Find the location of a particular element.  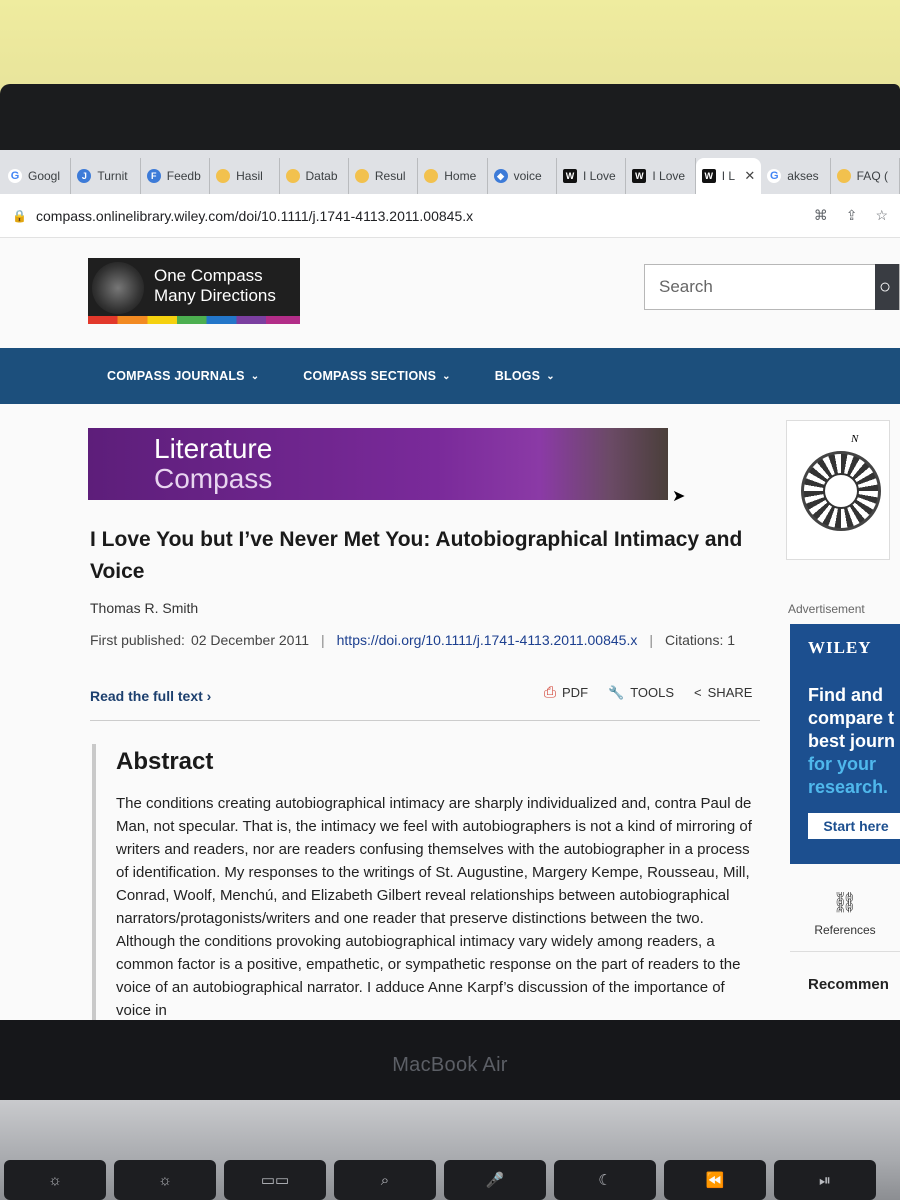

tools-button: 🔧 TOOLS is located at coordinates (641, 693).